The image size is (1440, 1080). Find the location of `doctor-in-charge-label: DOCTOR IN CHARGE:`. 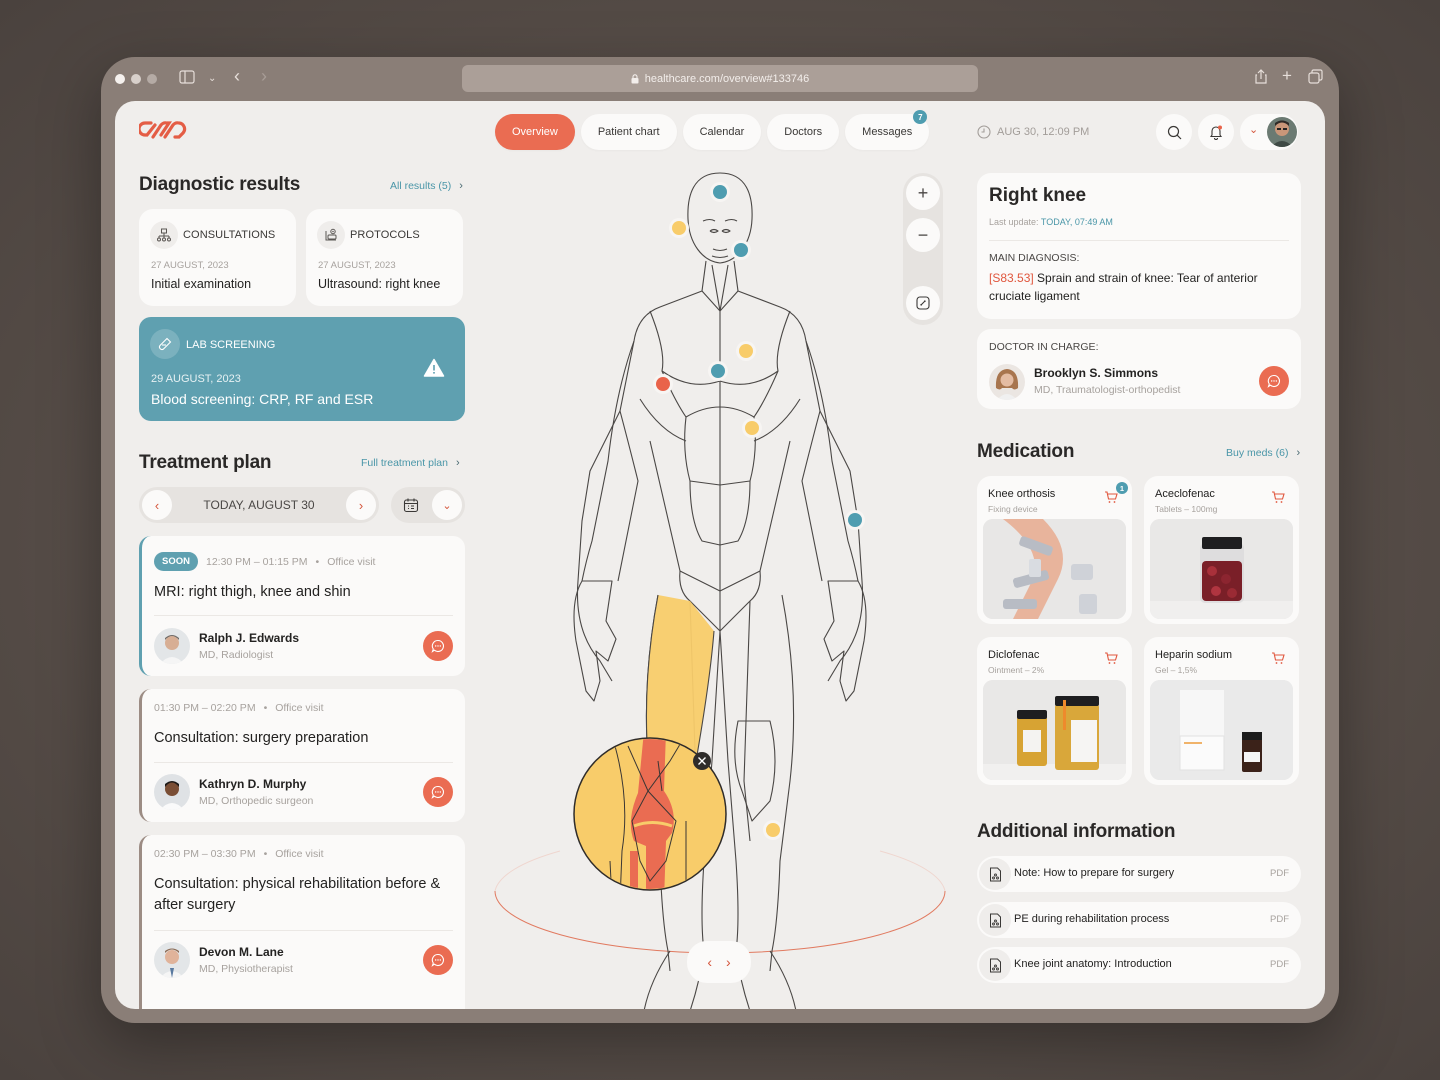

doctor-in-charge-label: DOCTOR IN CHARGE: is located at coordinates (1044, 347).